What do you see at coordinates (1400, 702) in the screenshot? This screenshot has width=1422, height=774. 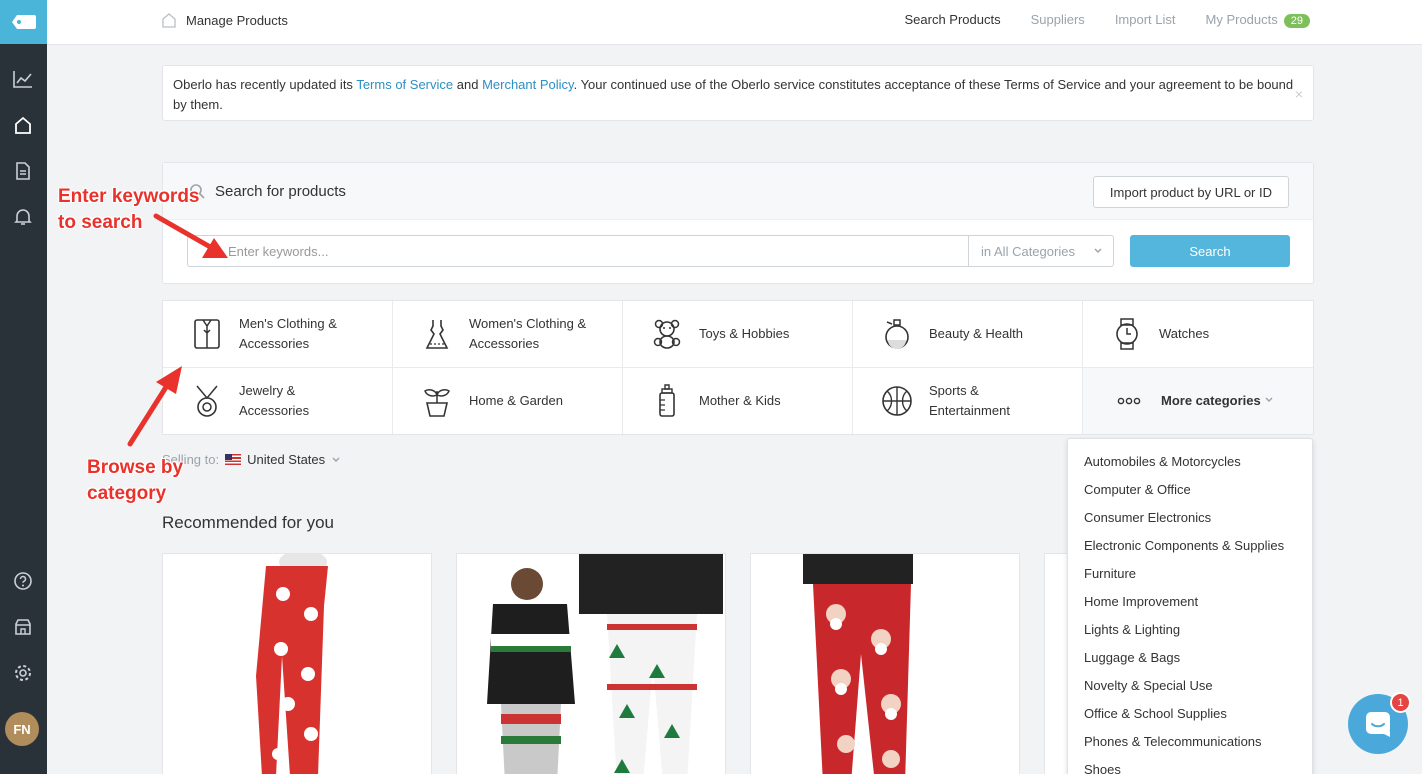 I see `chat-unread-badge: 1` at bounding box center [1400, 702].